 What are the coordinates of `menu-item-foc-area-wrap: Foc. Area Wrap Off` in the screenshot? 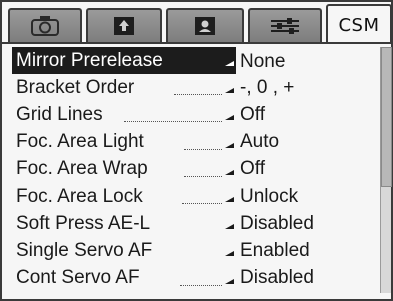 It's located at (194, 169).